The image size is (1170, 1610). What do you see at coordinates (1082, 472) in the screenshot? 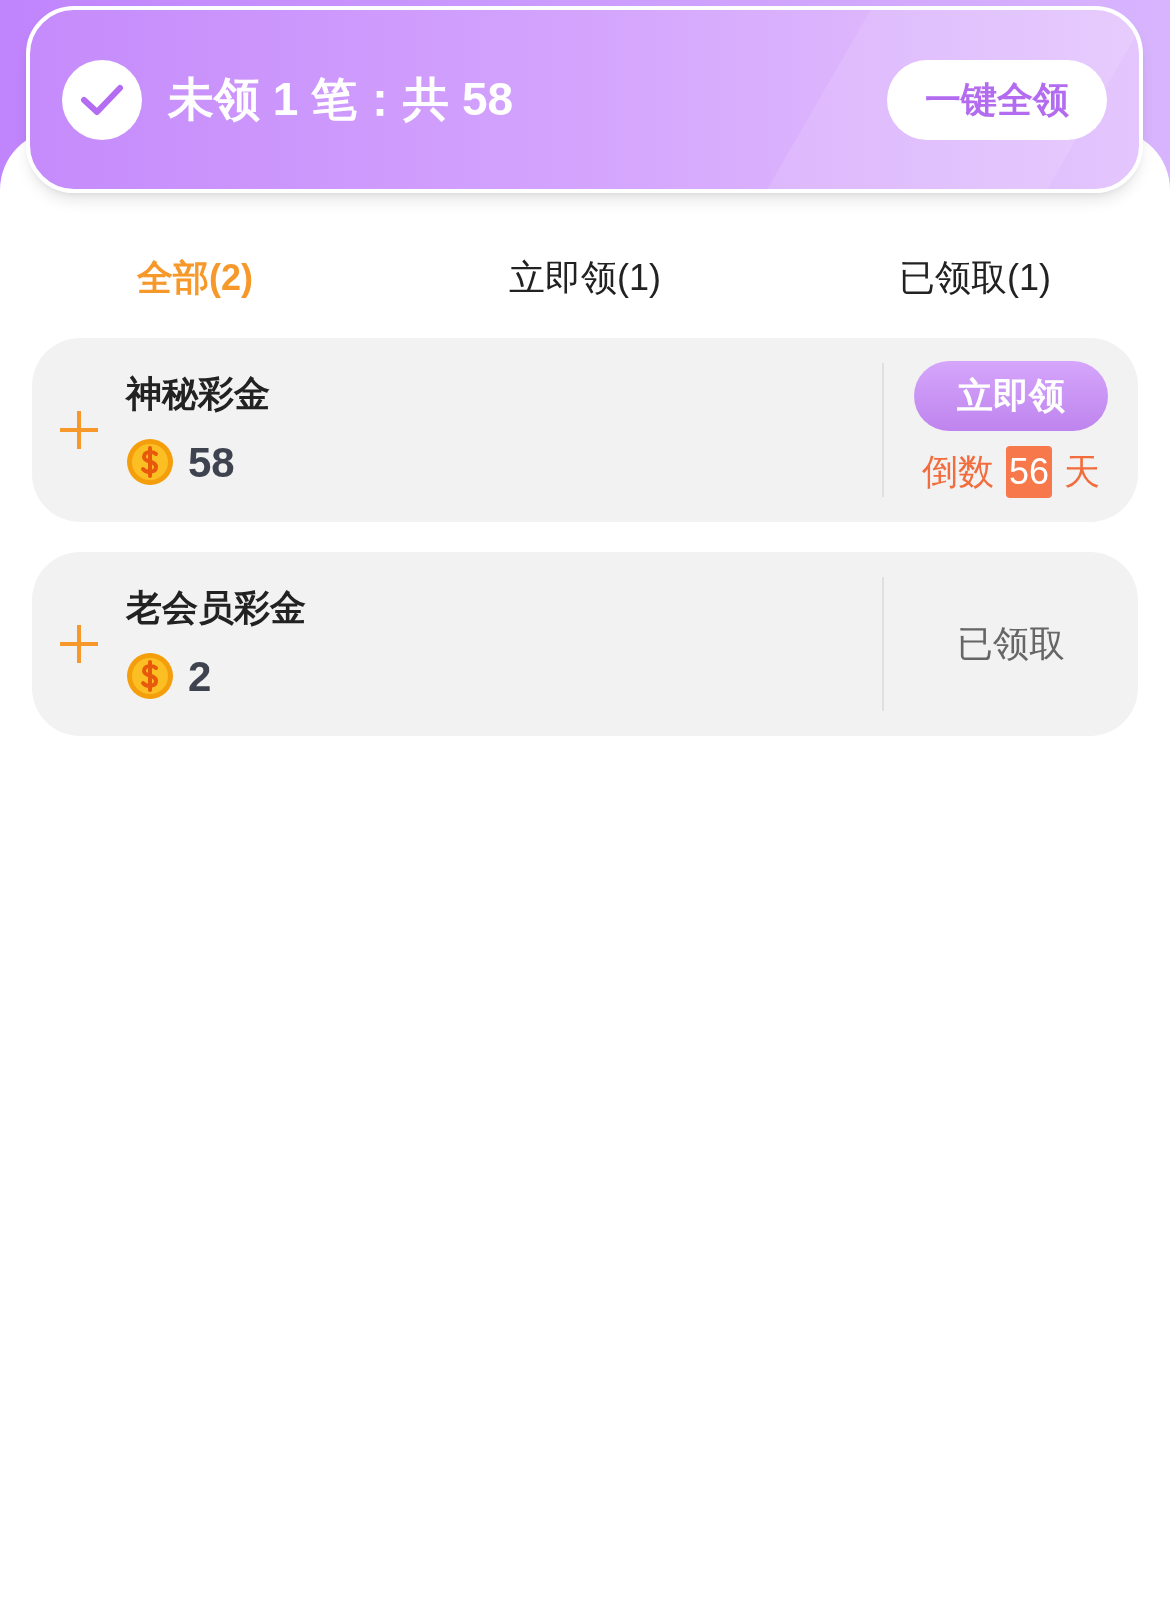
I see `days-unit: 天` at bounding box center [1082, 472].